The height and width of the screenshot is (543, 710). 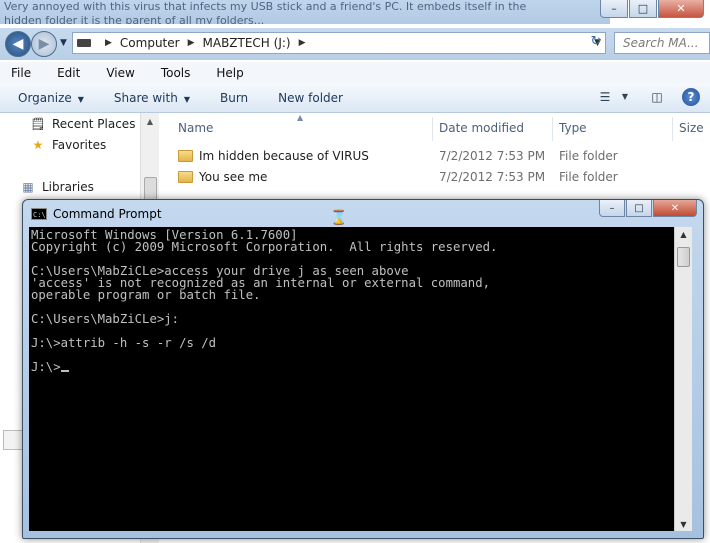 What do you see at coordinates (176, 73) in the screenshot?
I see `menu-tools: Tools` at bounding box center [176, 73].